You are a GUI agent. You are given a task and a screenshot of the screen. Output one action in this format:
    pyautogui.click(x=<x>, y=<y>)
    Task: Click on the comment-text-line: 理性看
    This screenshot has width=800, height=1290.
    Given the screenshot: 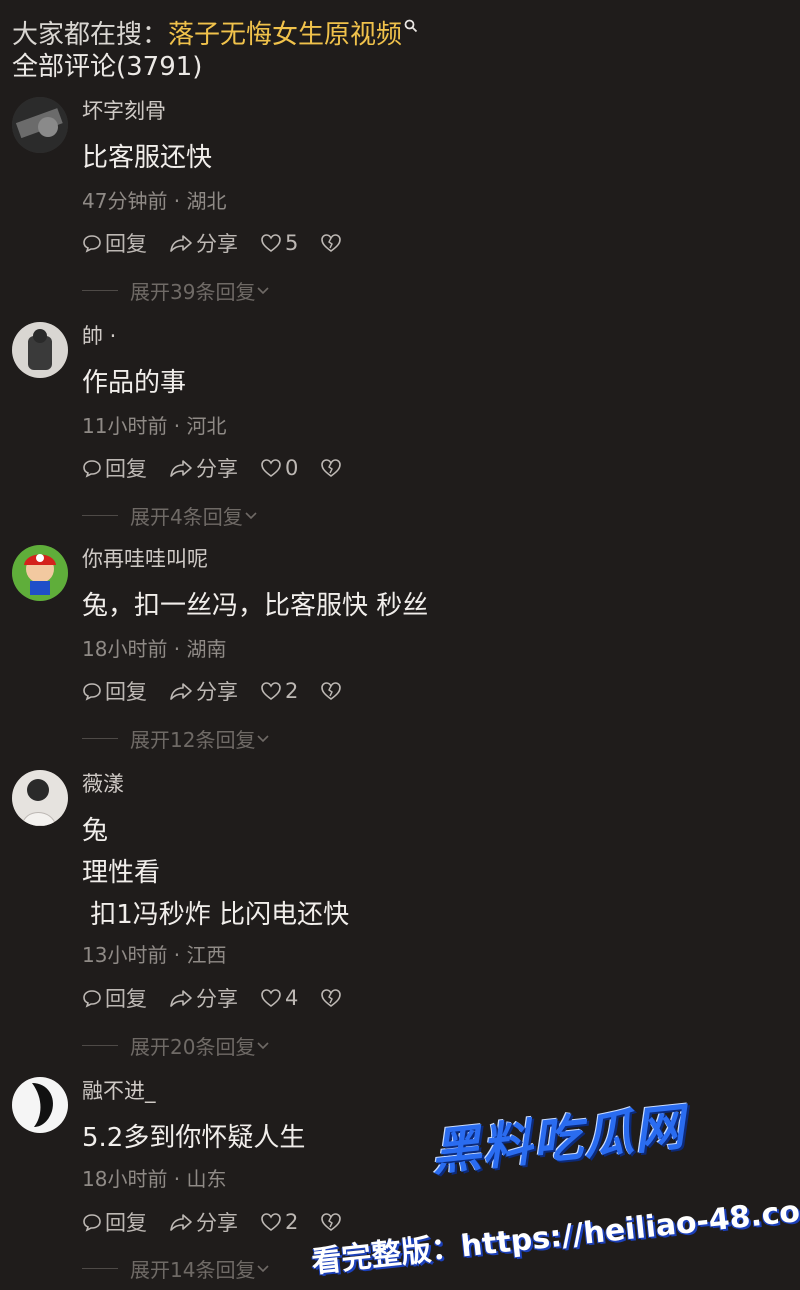 What is the action you would take?
    pyautogui.click(x=121, y=873)
    